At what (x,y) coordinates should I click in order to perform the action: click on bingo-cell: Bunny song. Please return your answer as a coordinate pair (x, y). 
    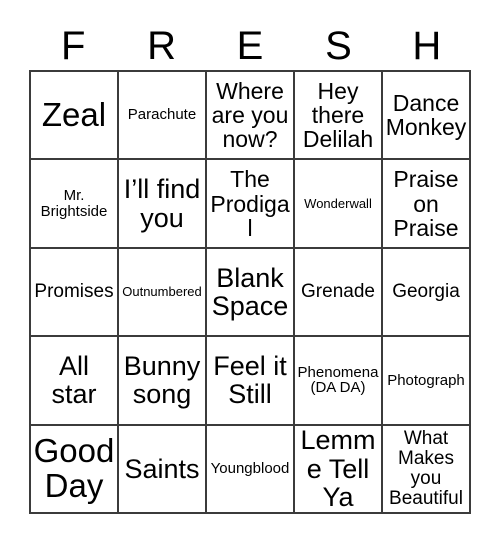
    Looking at the image, I should click on (163, 381).